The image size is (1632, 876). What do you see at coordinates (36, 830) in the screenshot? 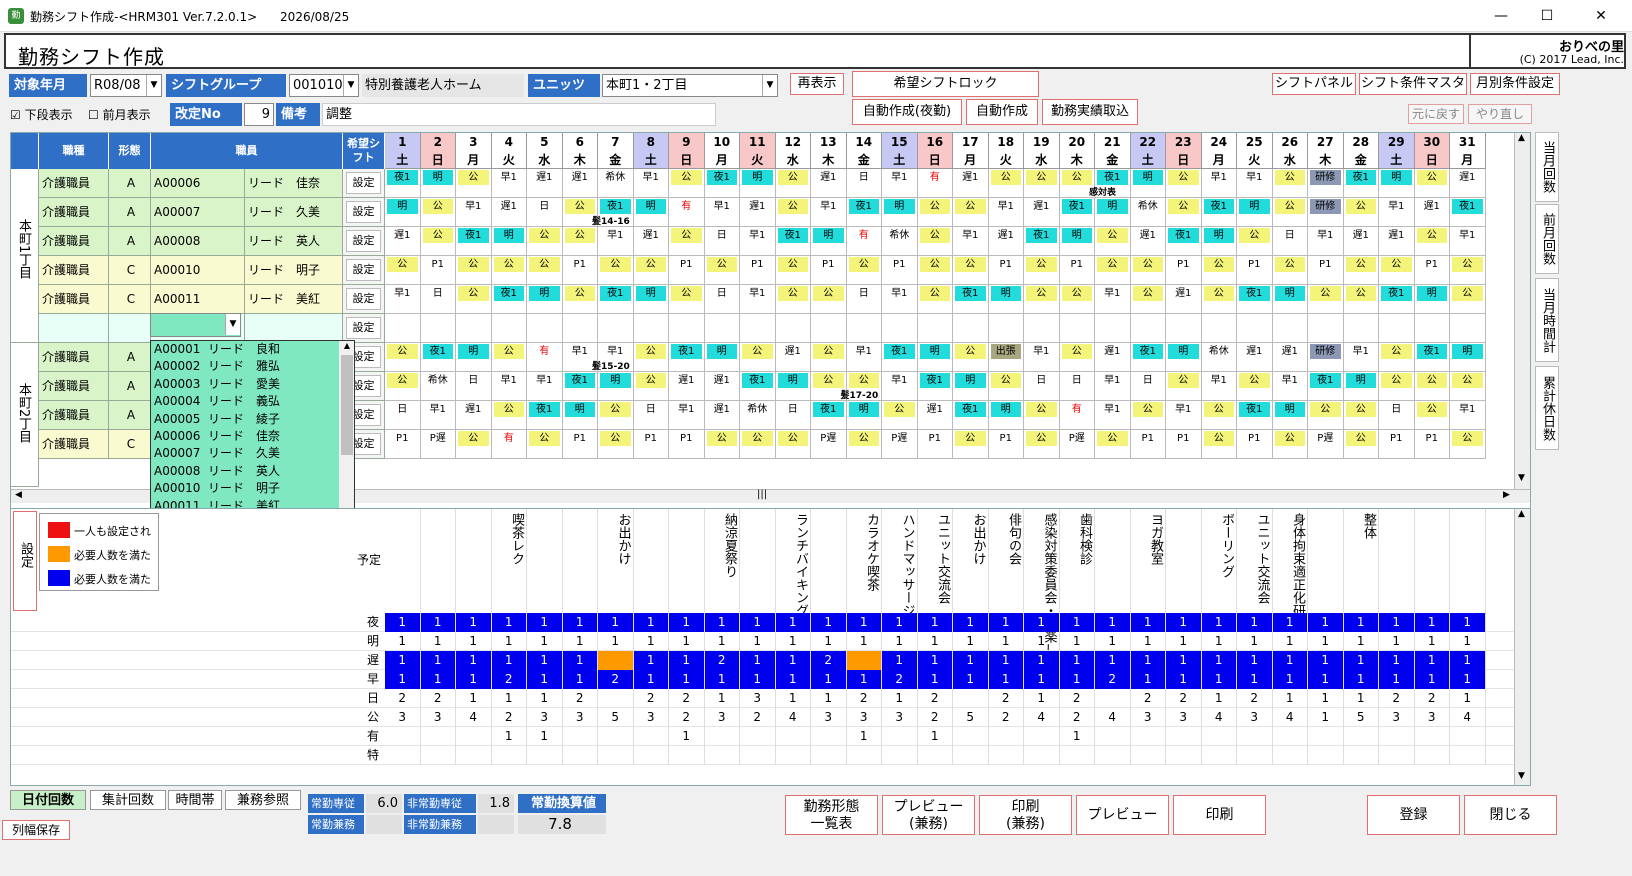
I see `save-width-button: 列幅保存` at bounding box center [36, 830].